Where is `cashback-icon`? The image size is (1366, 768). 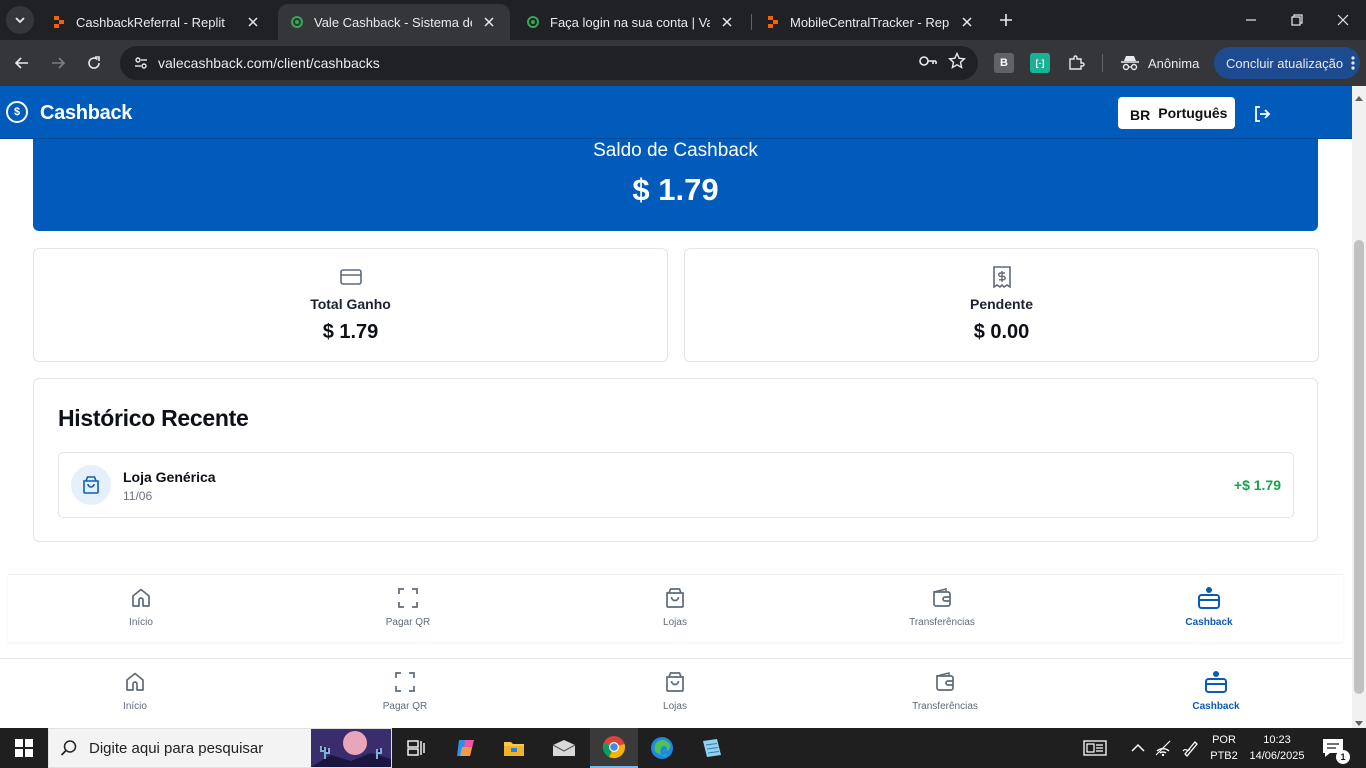
cashback-icon is located at coordinates (1209, 598).